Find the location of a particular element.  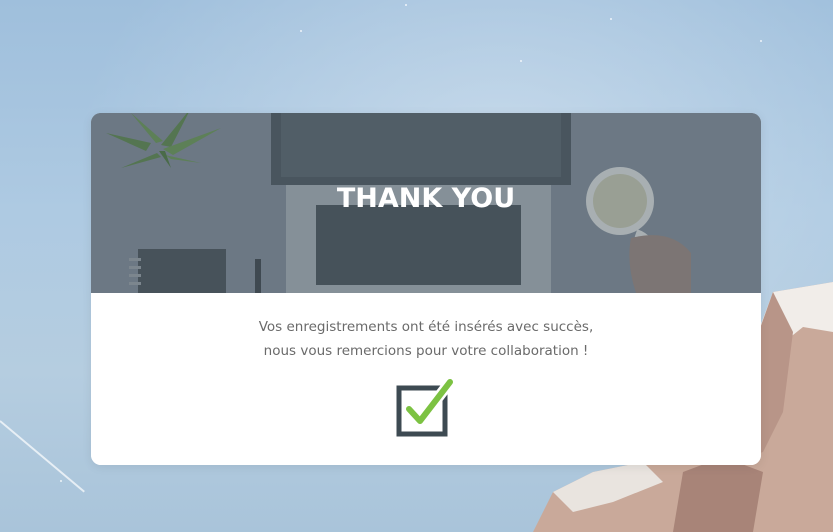

checkbox-checked-icon is located at coordinates (425, 408).